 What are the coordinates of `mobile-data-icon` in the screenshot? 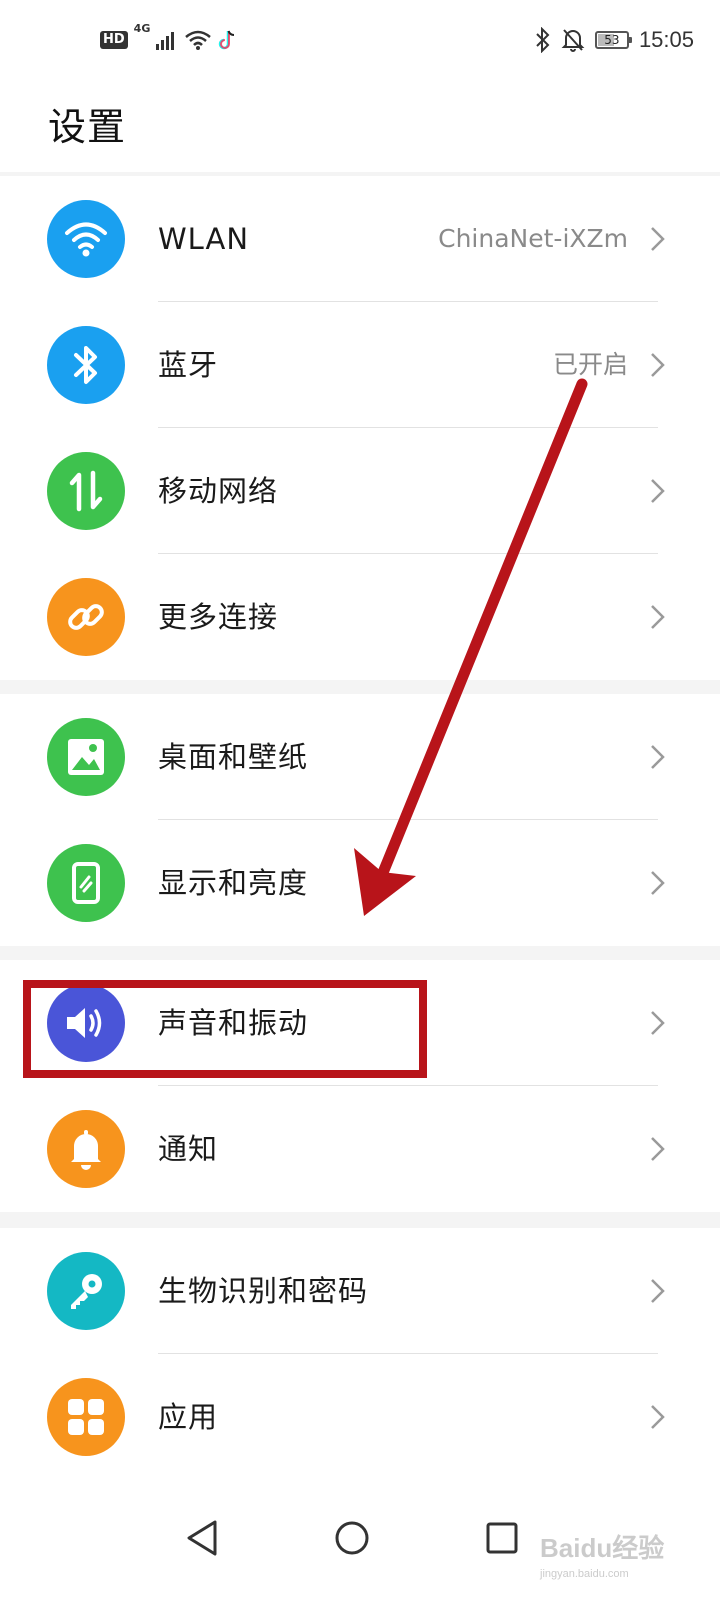 It's located at (86, 491).